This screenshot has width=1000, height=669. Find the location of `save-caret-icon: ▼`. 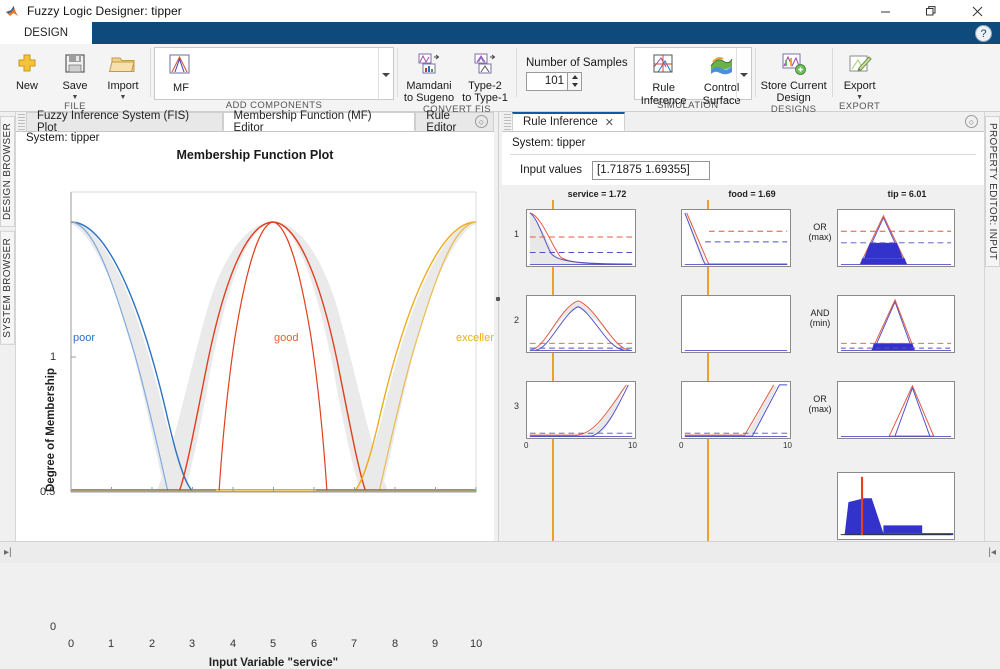

save-caret-icon: ▼ is located at coordinates (75, 97).